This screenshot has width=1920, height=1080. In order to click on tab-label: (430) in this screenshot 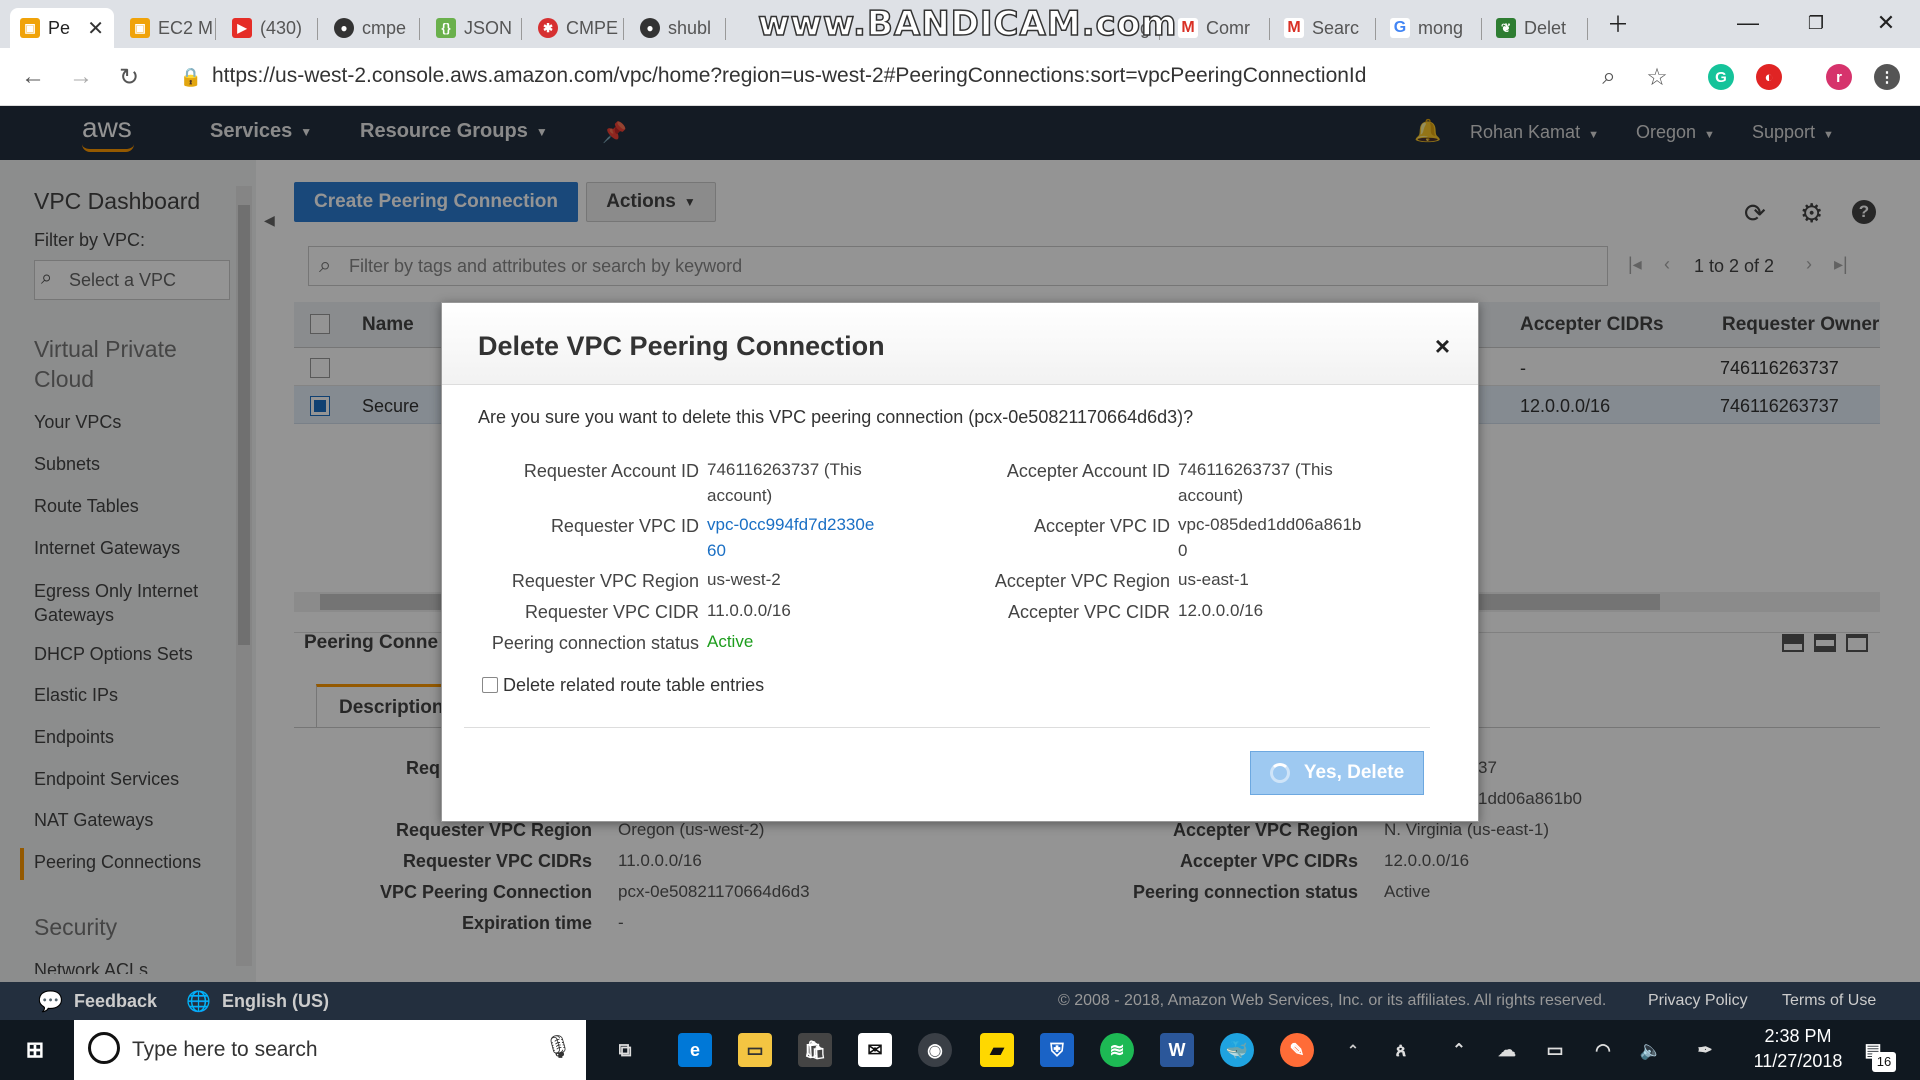, I will do `click(281, 27)`.